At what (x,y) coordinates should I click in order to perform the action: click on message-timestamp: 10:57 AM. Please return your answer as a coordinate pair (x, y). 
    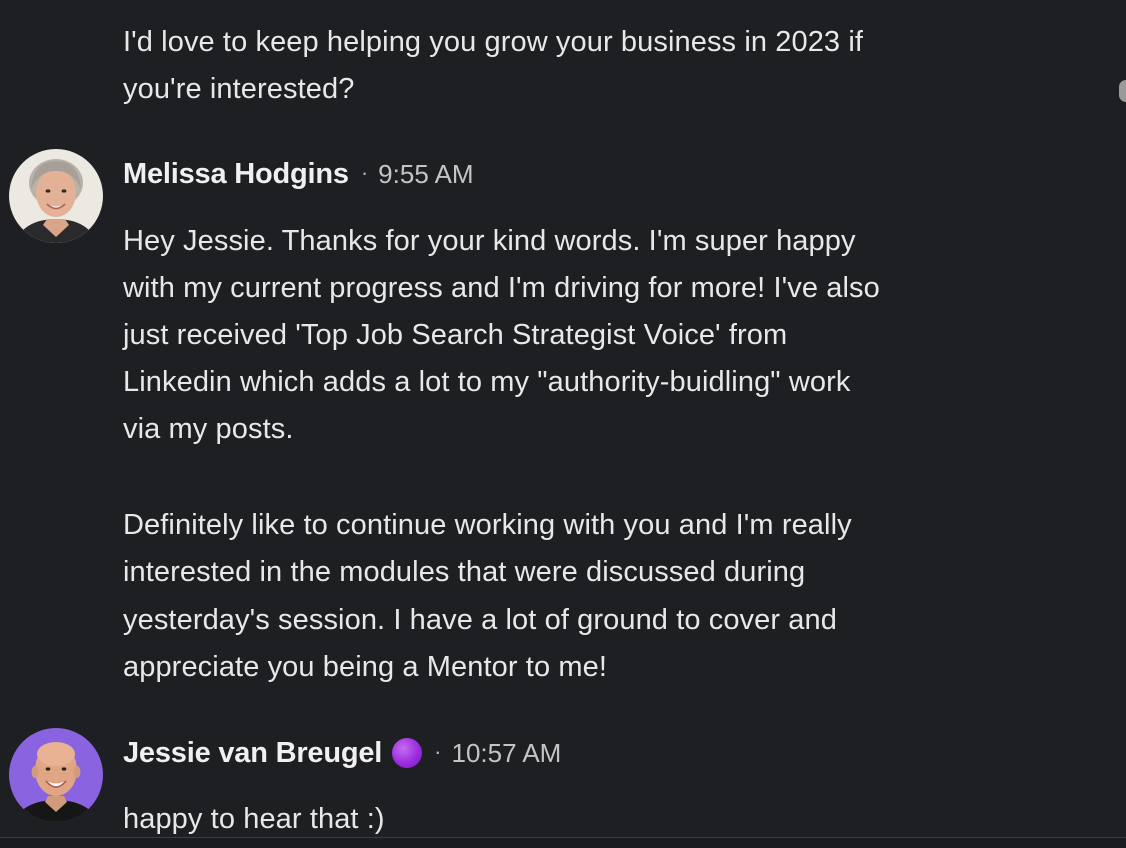
    Looking at the image, I should click on (506, 752).